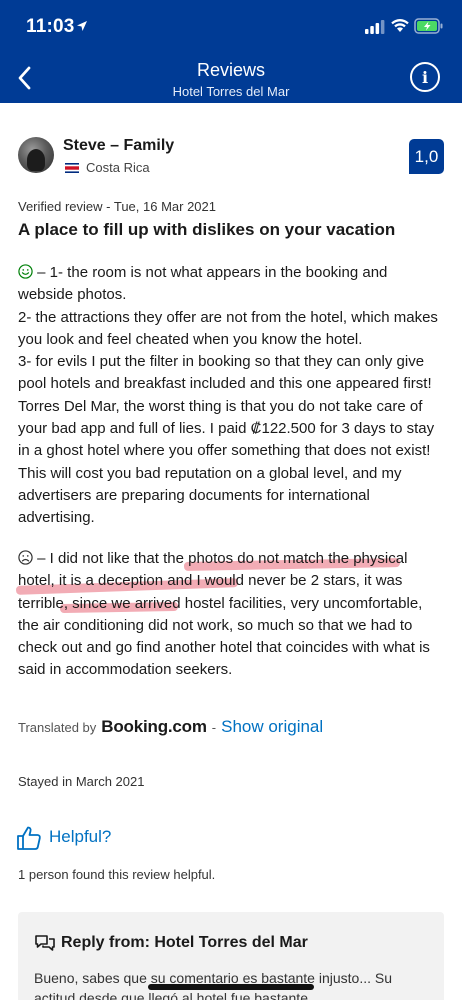 Image resolution: width=462 pixels, height=1000 pixels. I want to click on info-button: i, so click(425, 77).